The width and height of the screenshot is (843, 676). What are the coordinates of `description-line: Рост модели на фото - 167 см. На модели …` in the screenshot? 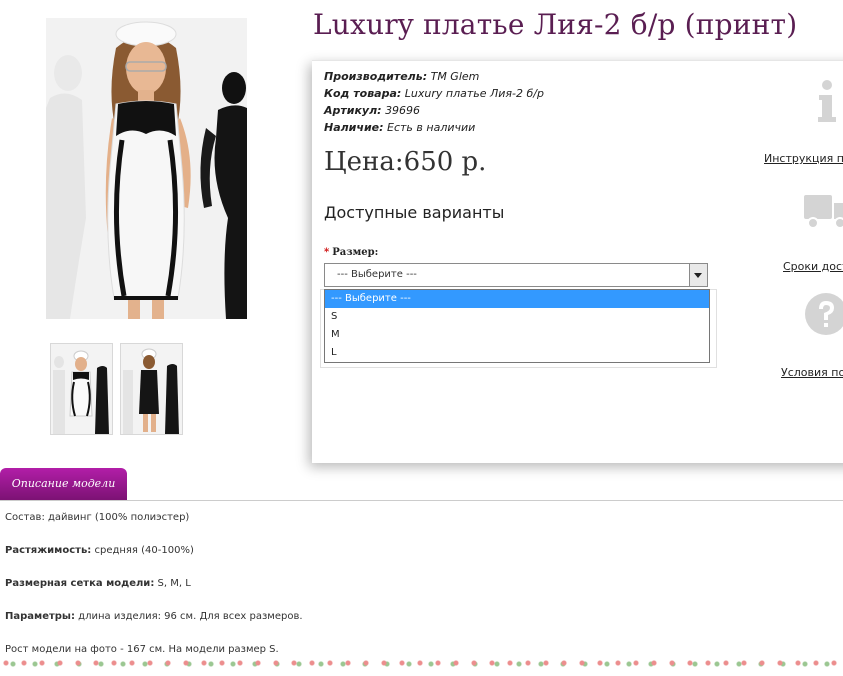 It's located at (154, 650).